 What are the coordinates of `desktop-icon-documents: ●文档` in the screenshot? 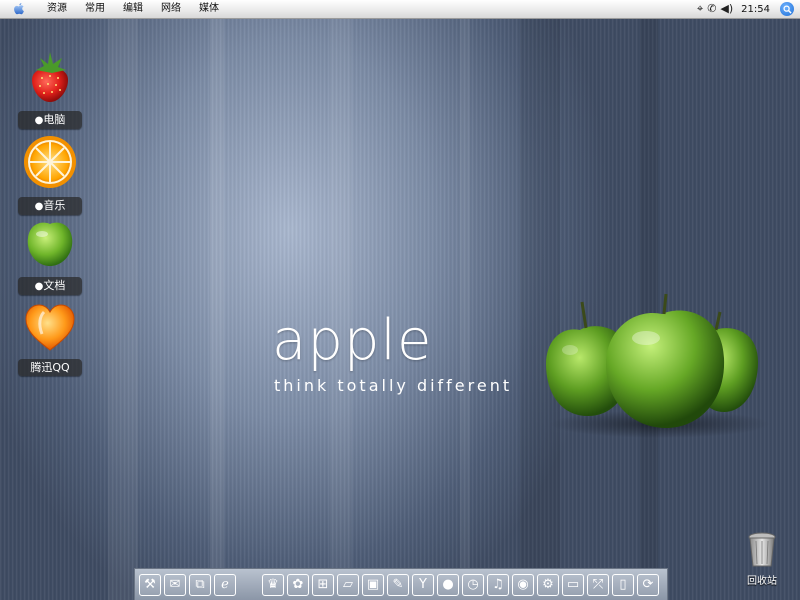 It's located at (50, 254).